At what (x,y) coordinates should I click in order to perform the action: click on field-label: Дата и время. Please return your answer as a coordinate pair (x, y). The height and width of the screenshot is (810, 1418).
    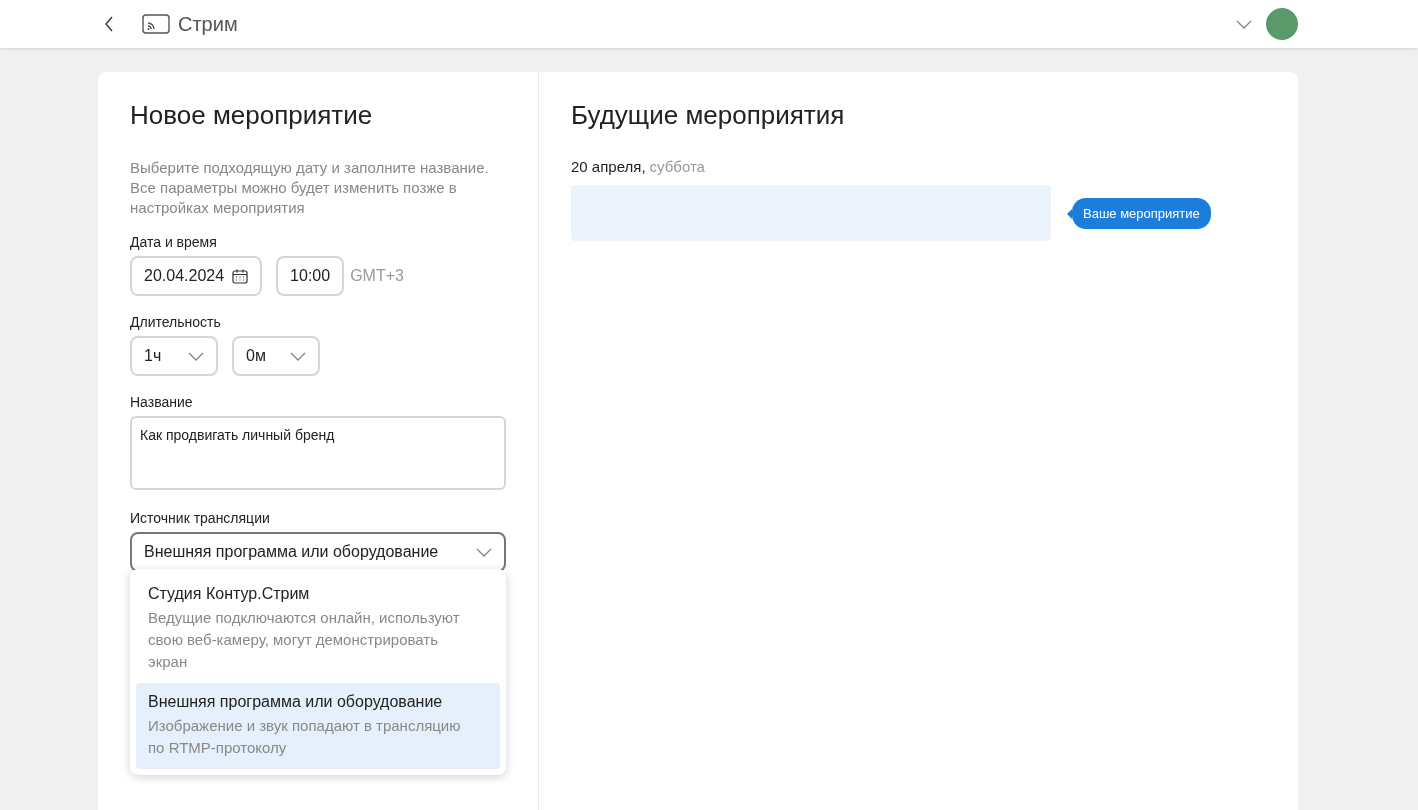
    Looking at the image, I should click on (174, 242).